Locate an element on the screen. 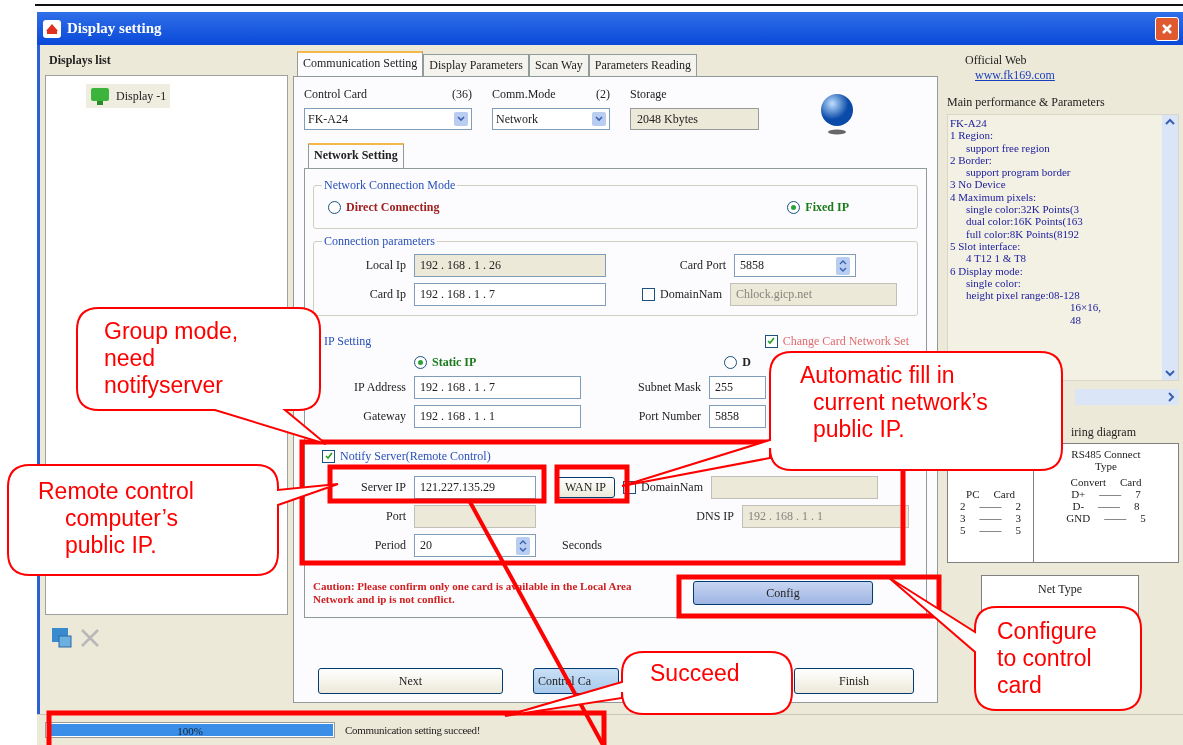 The image size is (1183, 745). field-label: (2) is located at coordinates (603, 94).